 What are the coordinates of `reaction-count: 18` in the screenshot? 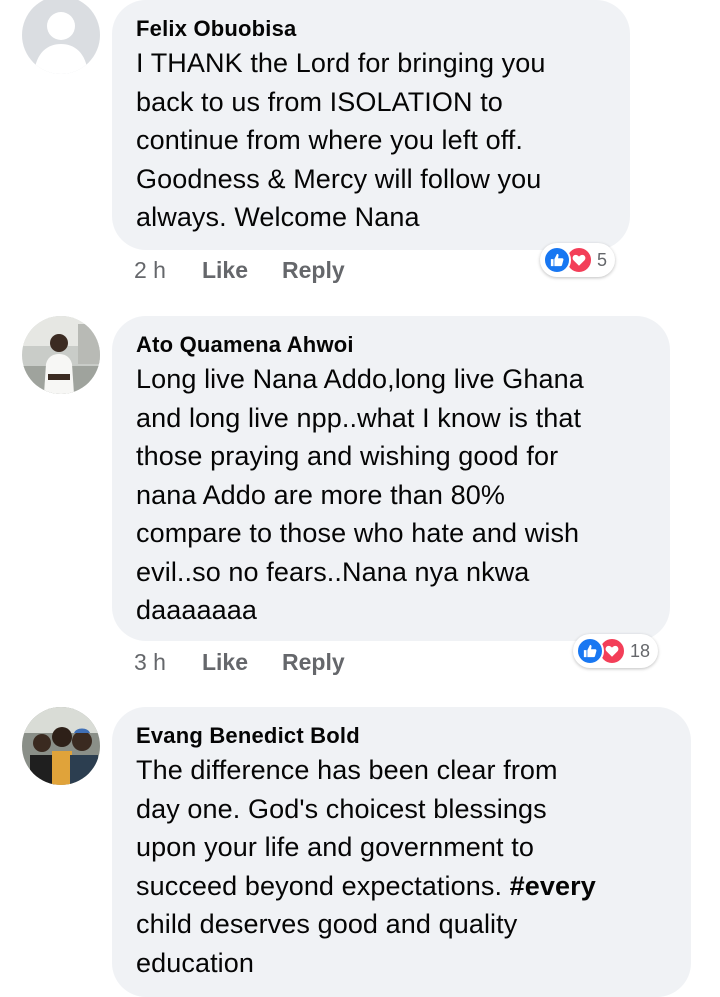 It's located at (640, 650).